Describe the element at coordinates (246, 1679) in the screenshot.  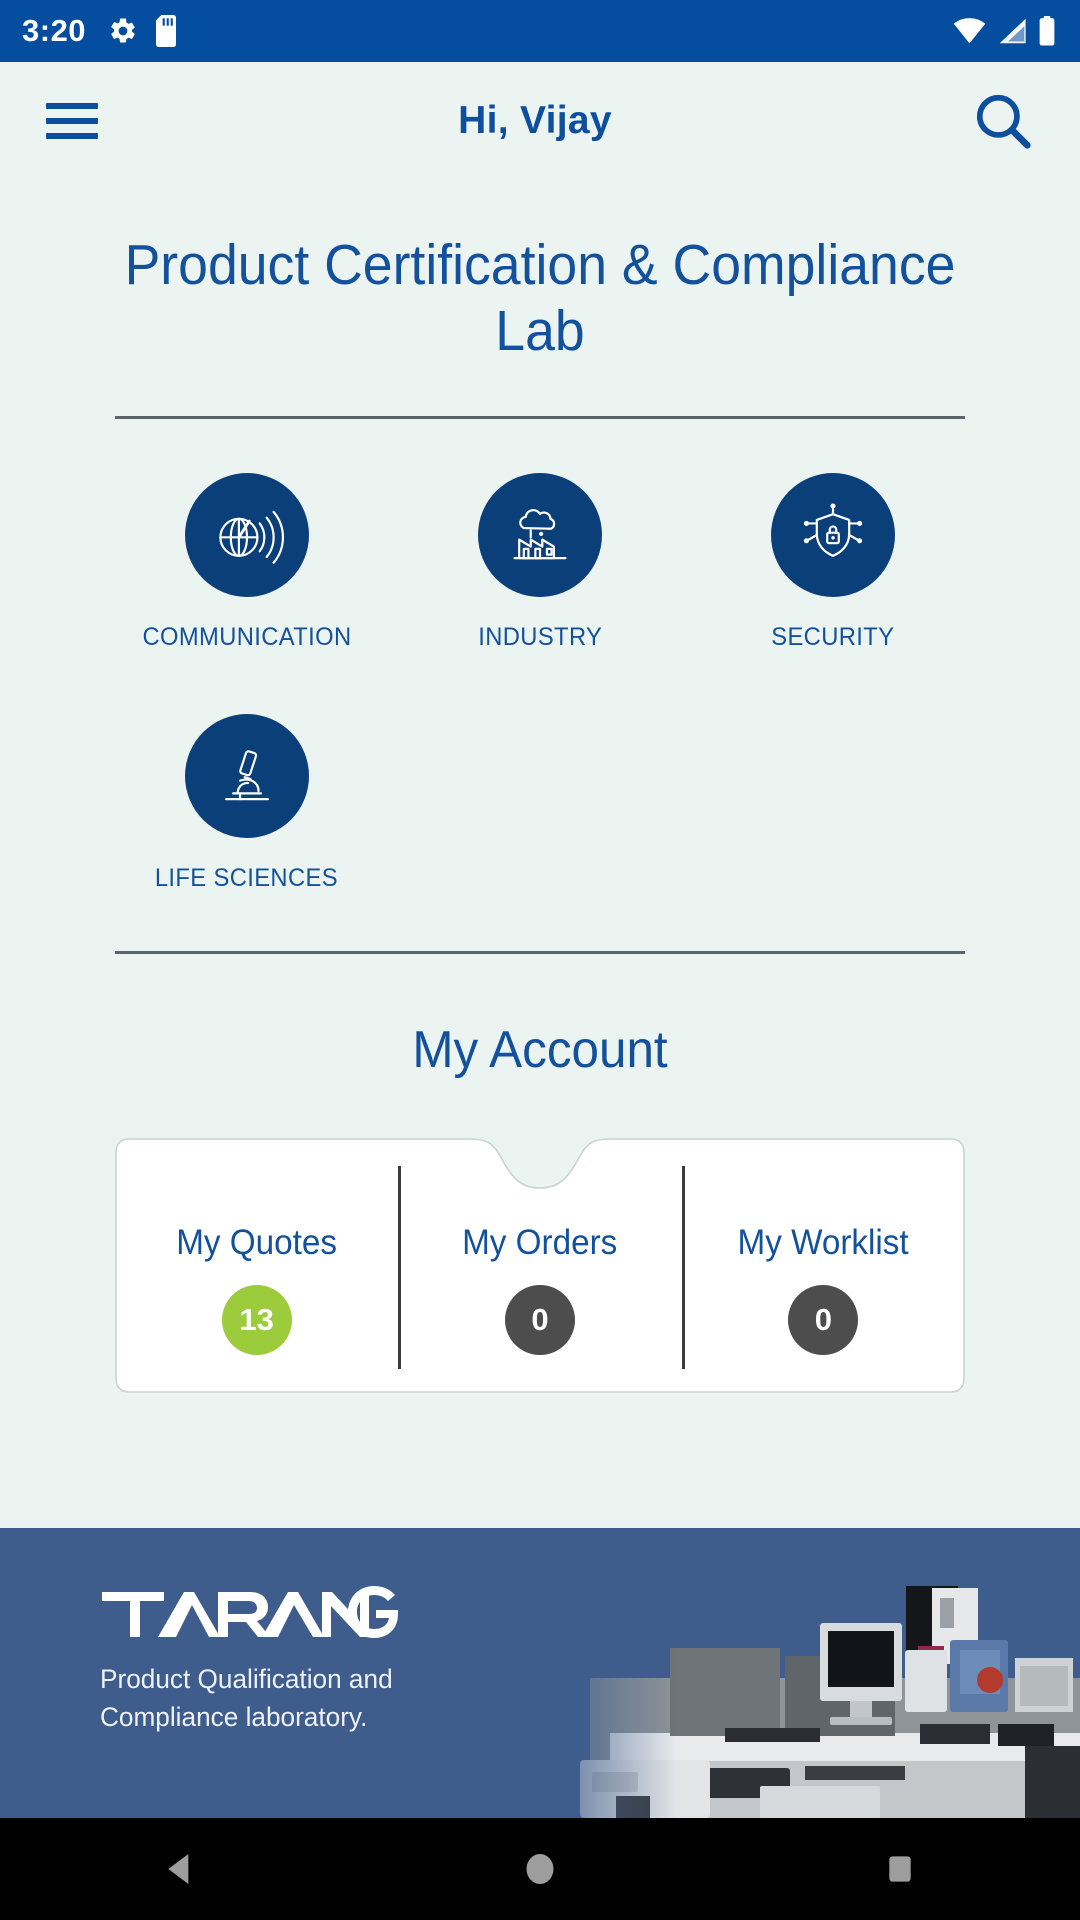
I see `tagline-line-1: Product Qualification and` at that location.